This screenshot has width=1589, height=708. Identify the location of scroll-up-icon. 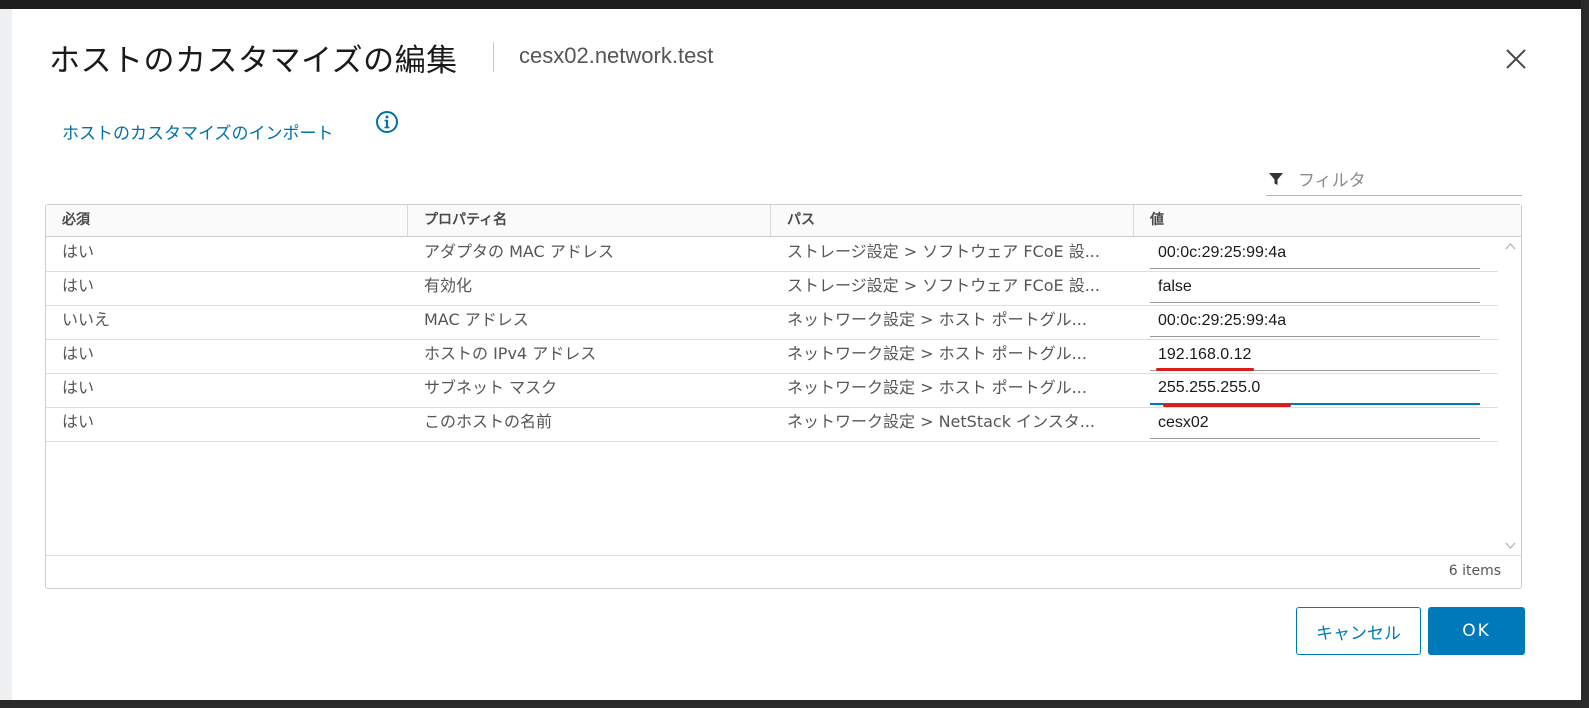
(1510, 246).